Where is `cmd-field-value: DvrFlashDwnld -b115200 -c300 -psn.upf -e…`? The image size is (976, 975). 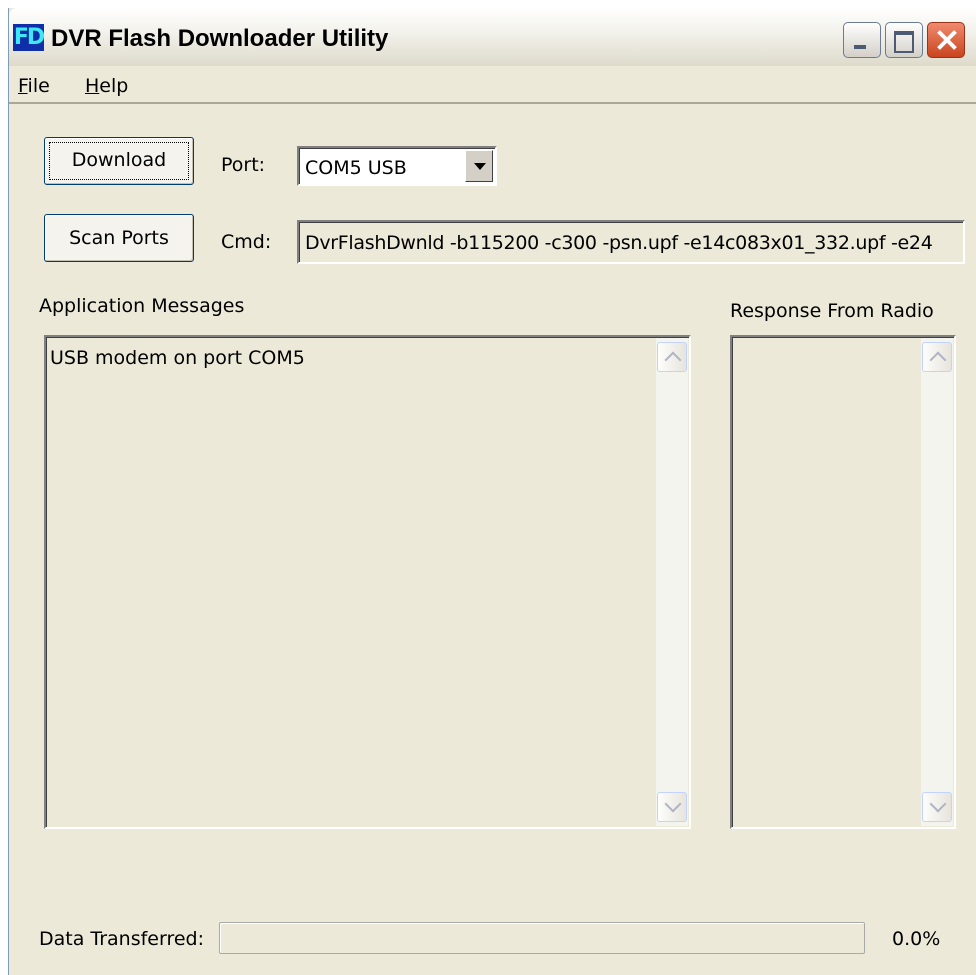 cmd-field-value: DvrFlashDwnld -b115200 -c300 -psn.upf -e… is located at coordinates (619, 243).